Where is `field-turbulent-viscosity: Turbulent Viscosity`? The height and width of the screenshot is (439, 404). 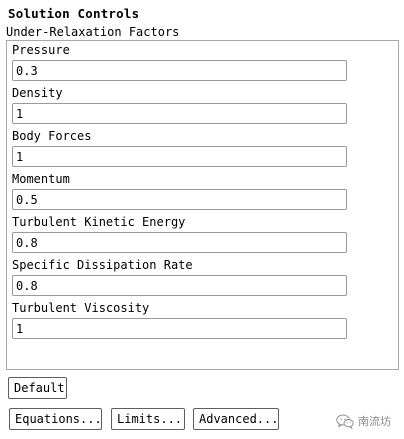 field-turbulent-viscosity: Turbulent Viscosity is located at coordinates (182, 320).